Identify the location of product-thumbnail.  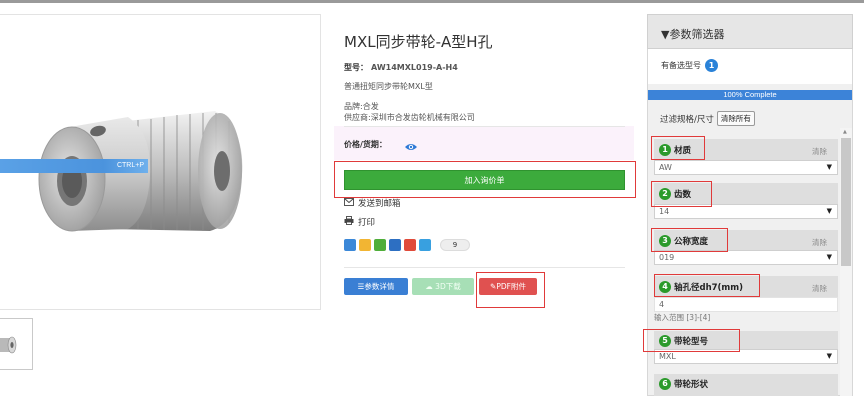
(16, 344).